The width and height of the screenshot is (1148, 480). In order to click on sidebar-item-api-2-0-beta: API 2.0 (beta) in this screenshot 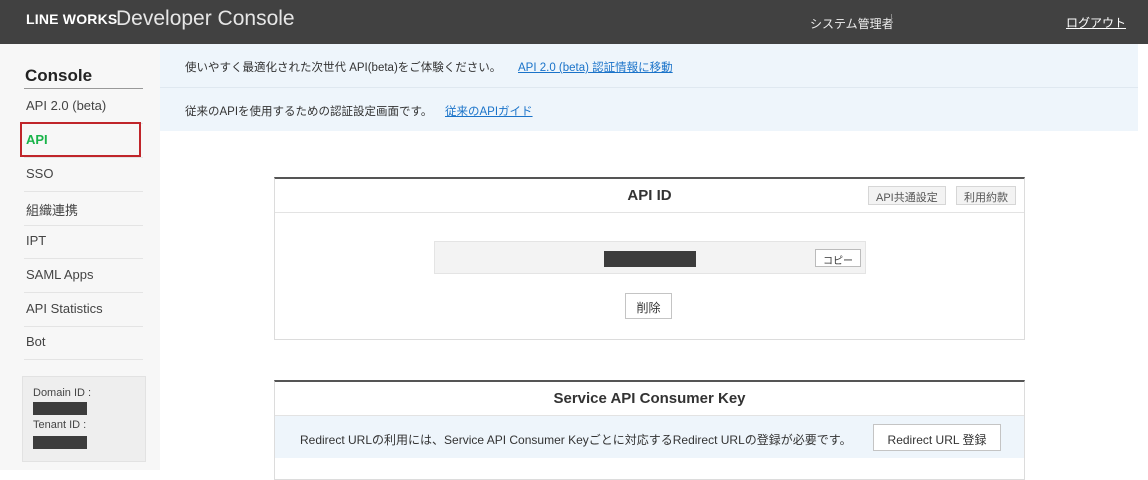, I will do `click(83, 107)`.